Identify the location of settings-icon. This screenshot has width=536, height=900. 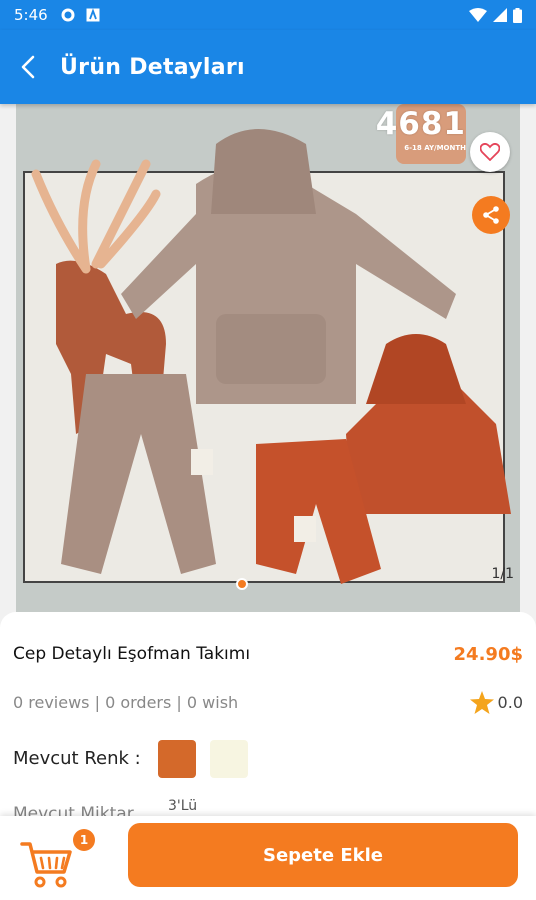
(68, 15).